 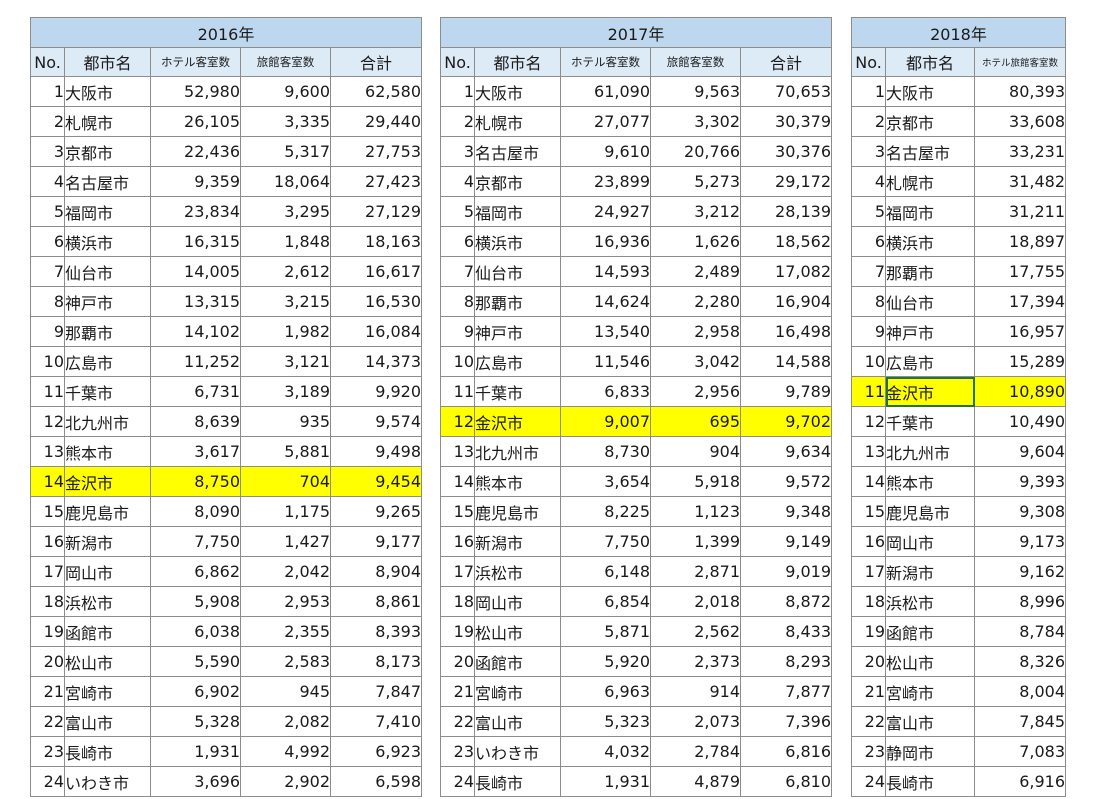 What do you see at coordinates (695, 661) in the screenshot?
I see `ryokan-rooms-cell: 2,373` at bounding box center [695, 661].